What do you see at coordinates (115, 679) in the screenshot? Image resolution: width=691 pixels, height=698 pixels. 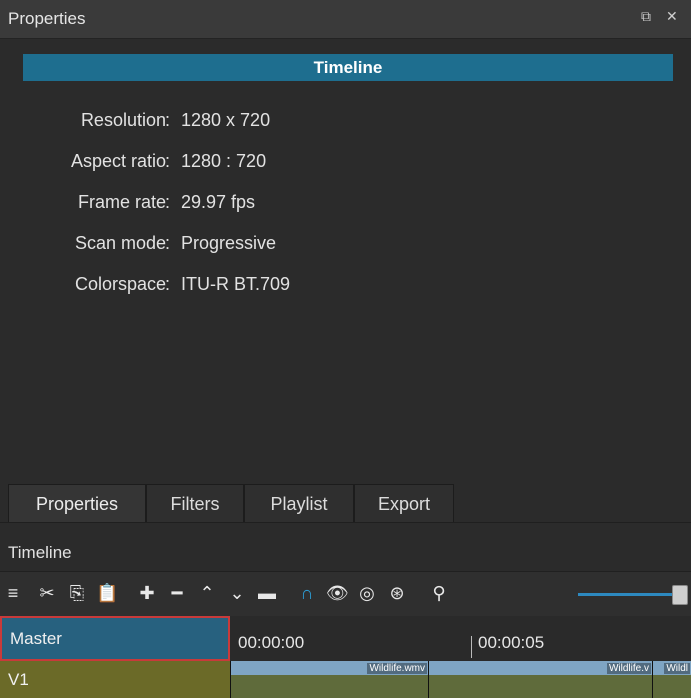 I see `track-v1: V1` at bounding box center [115, 679].